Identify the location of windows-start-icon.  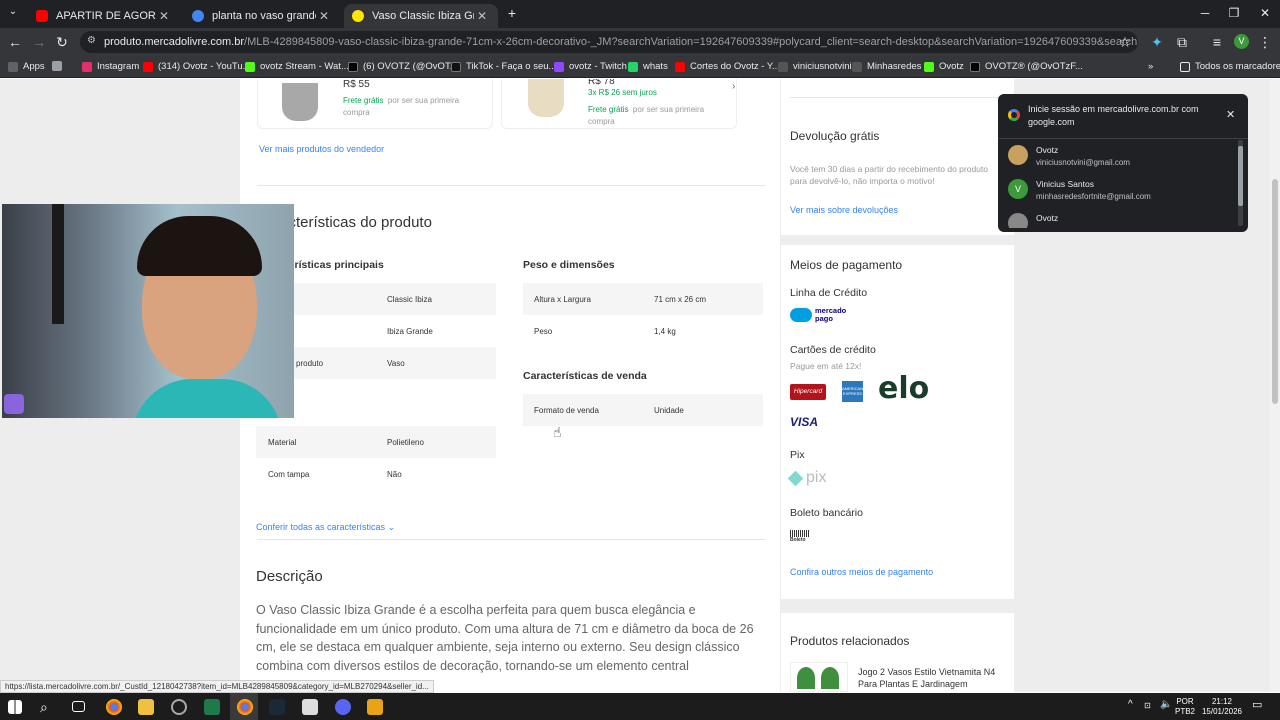
(15, 707).